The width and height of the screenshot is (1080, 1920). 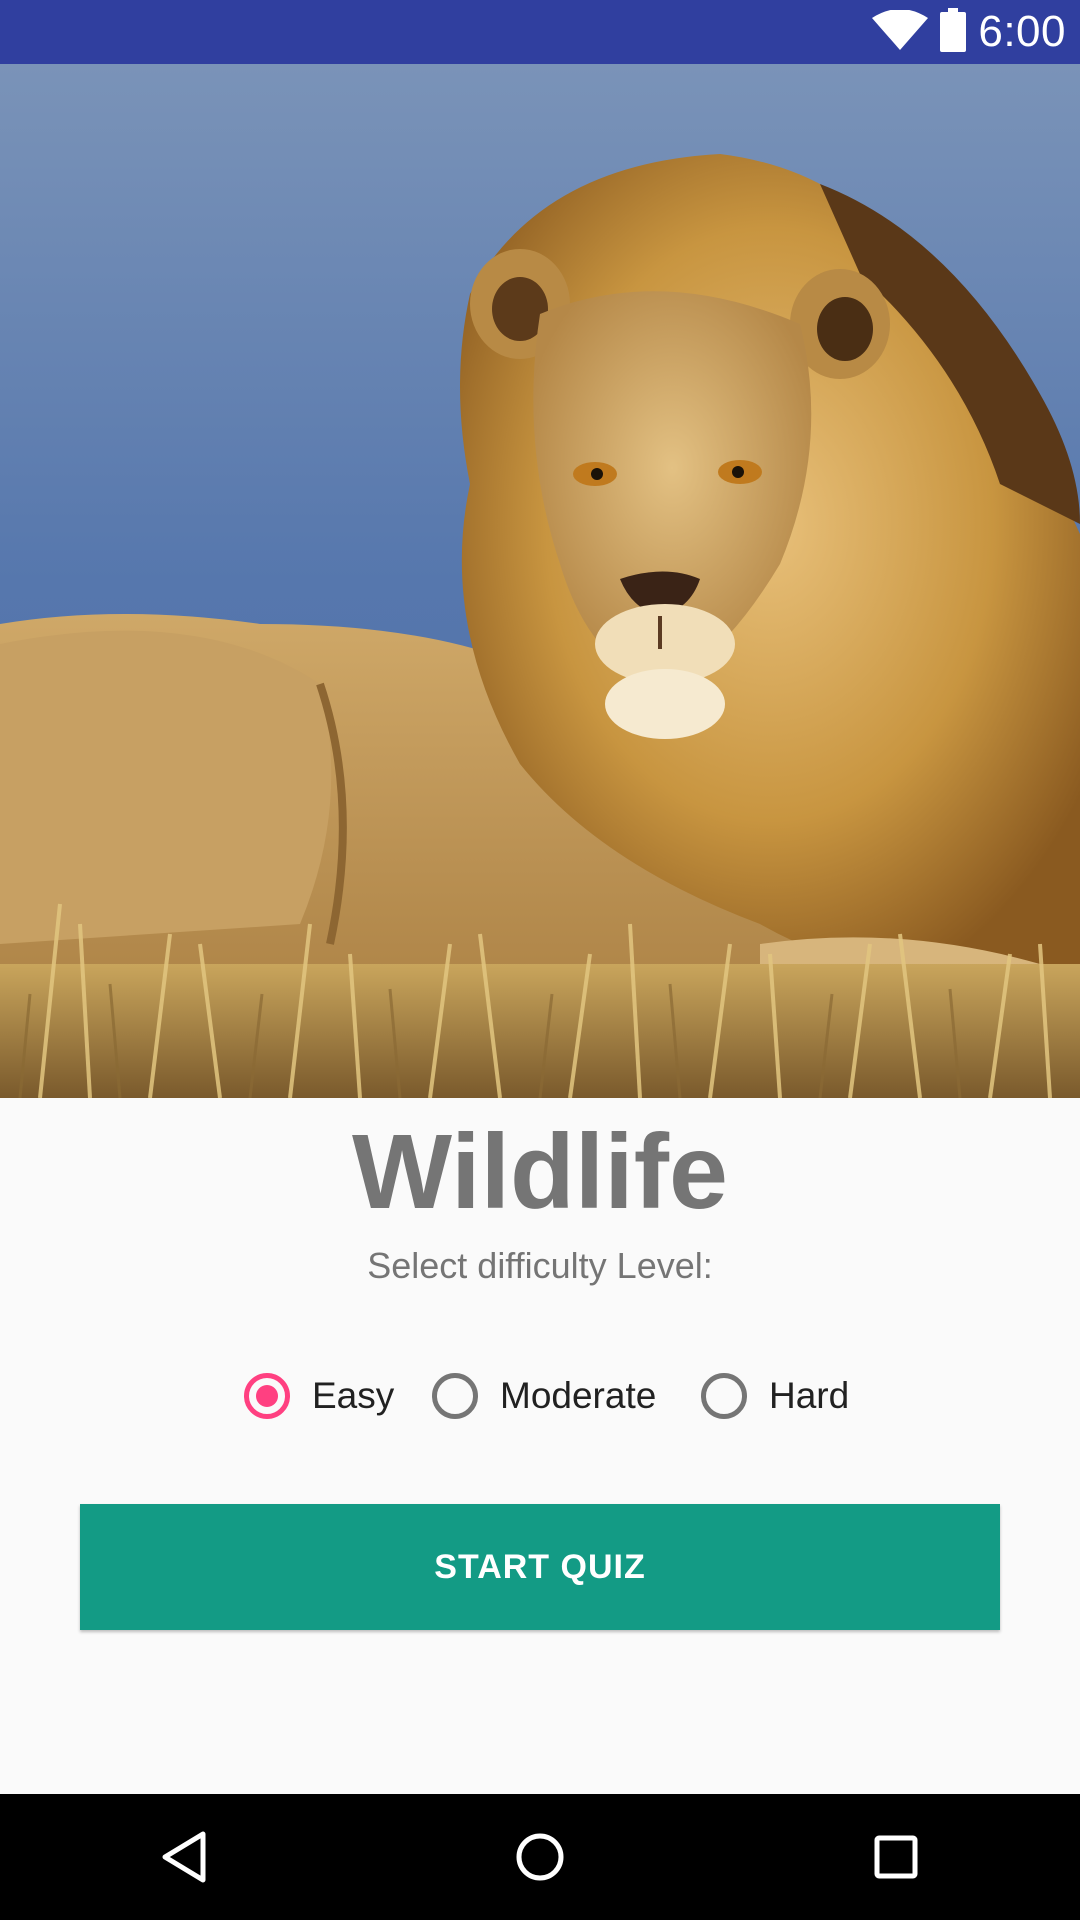 I want to click on status-time: 6:00, so click(x=1022, y=31).